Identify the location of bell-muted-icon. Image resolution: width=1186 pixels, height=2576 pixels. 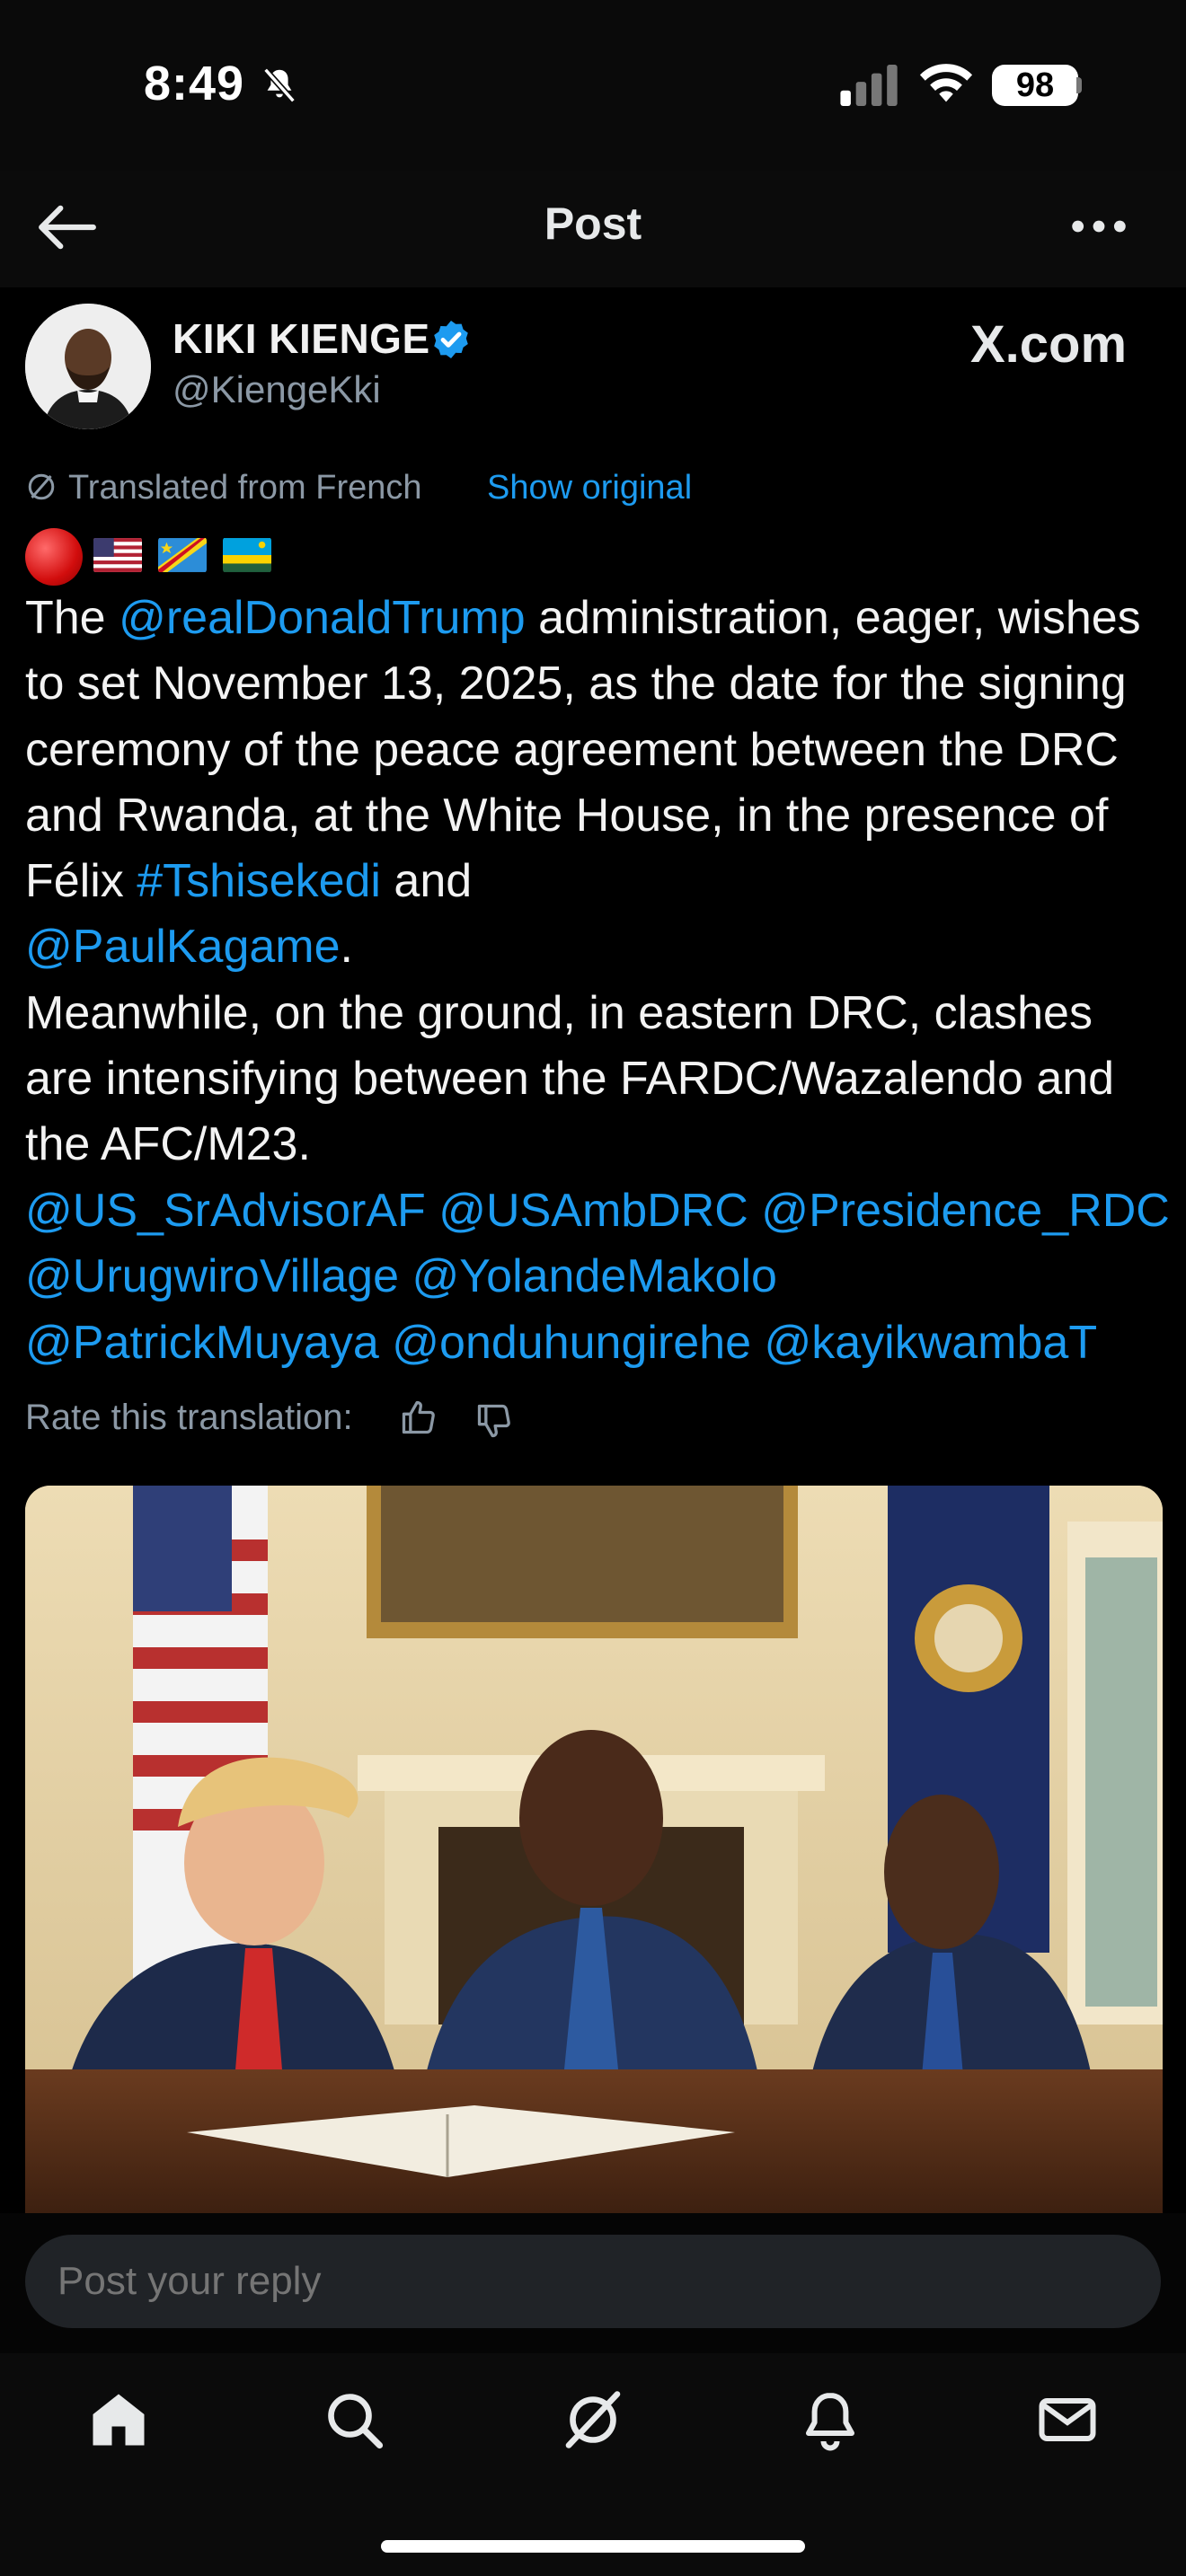
(279, 85).